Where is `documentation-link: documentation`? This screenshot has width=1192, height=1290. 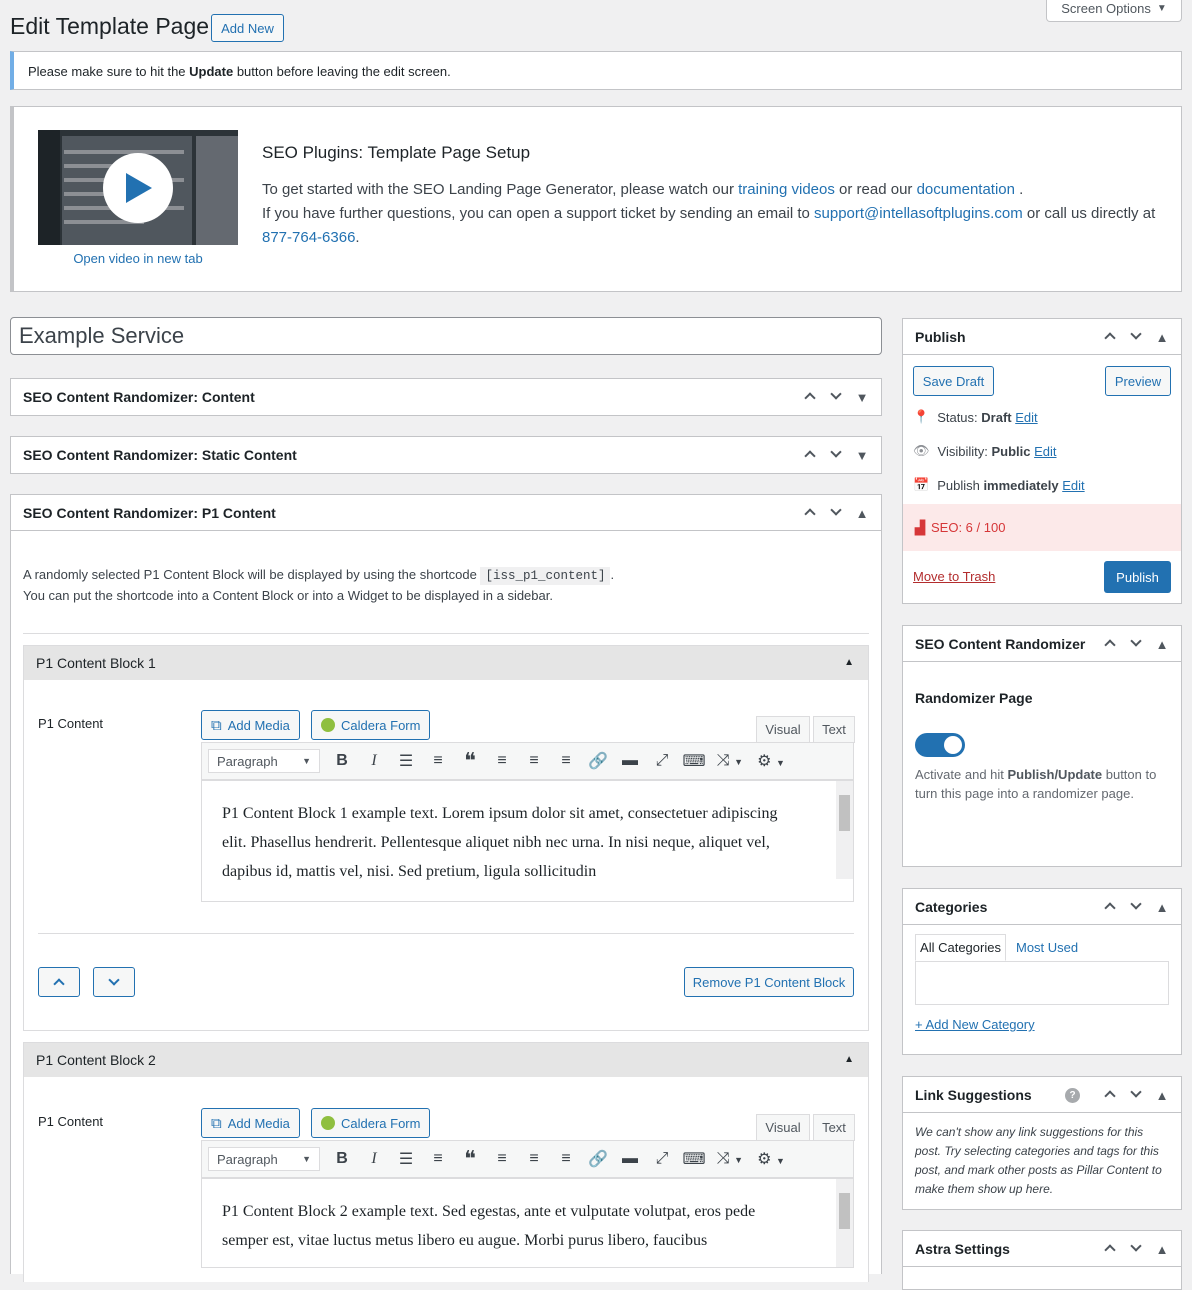 documentation-link: documentation is located at coordinates (966, 189).